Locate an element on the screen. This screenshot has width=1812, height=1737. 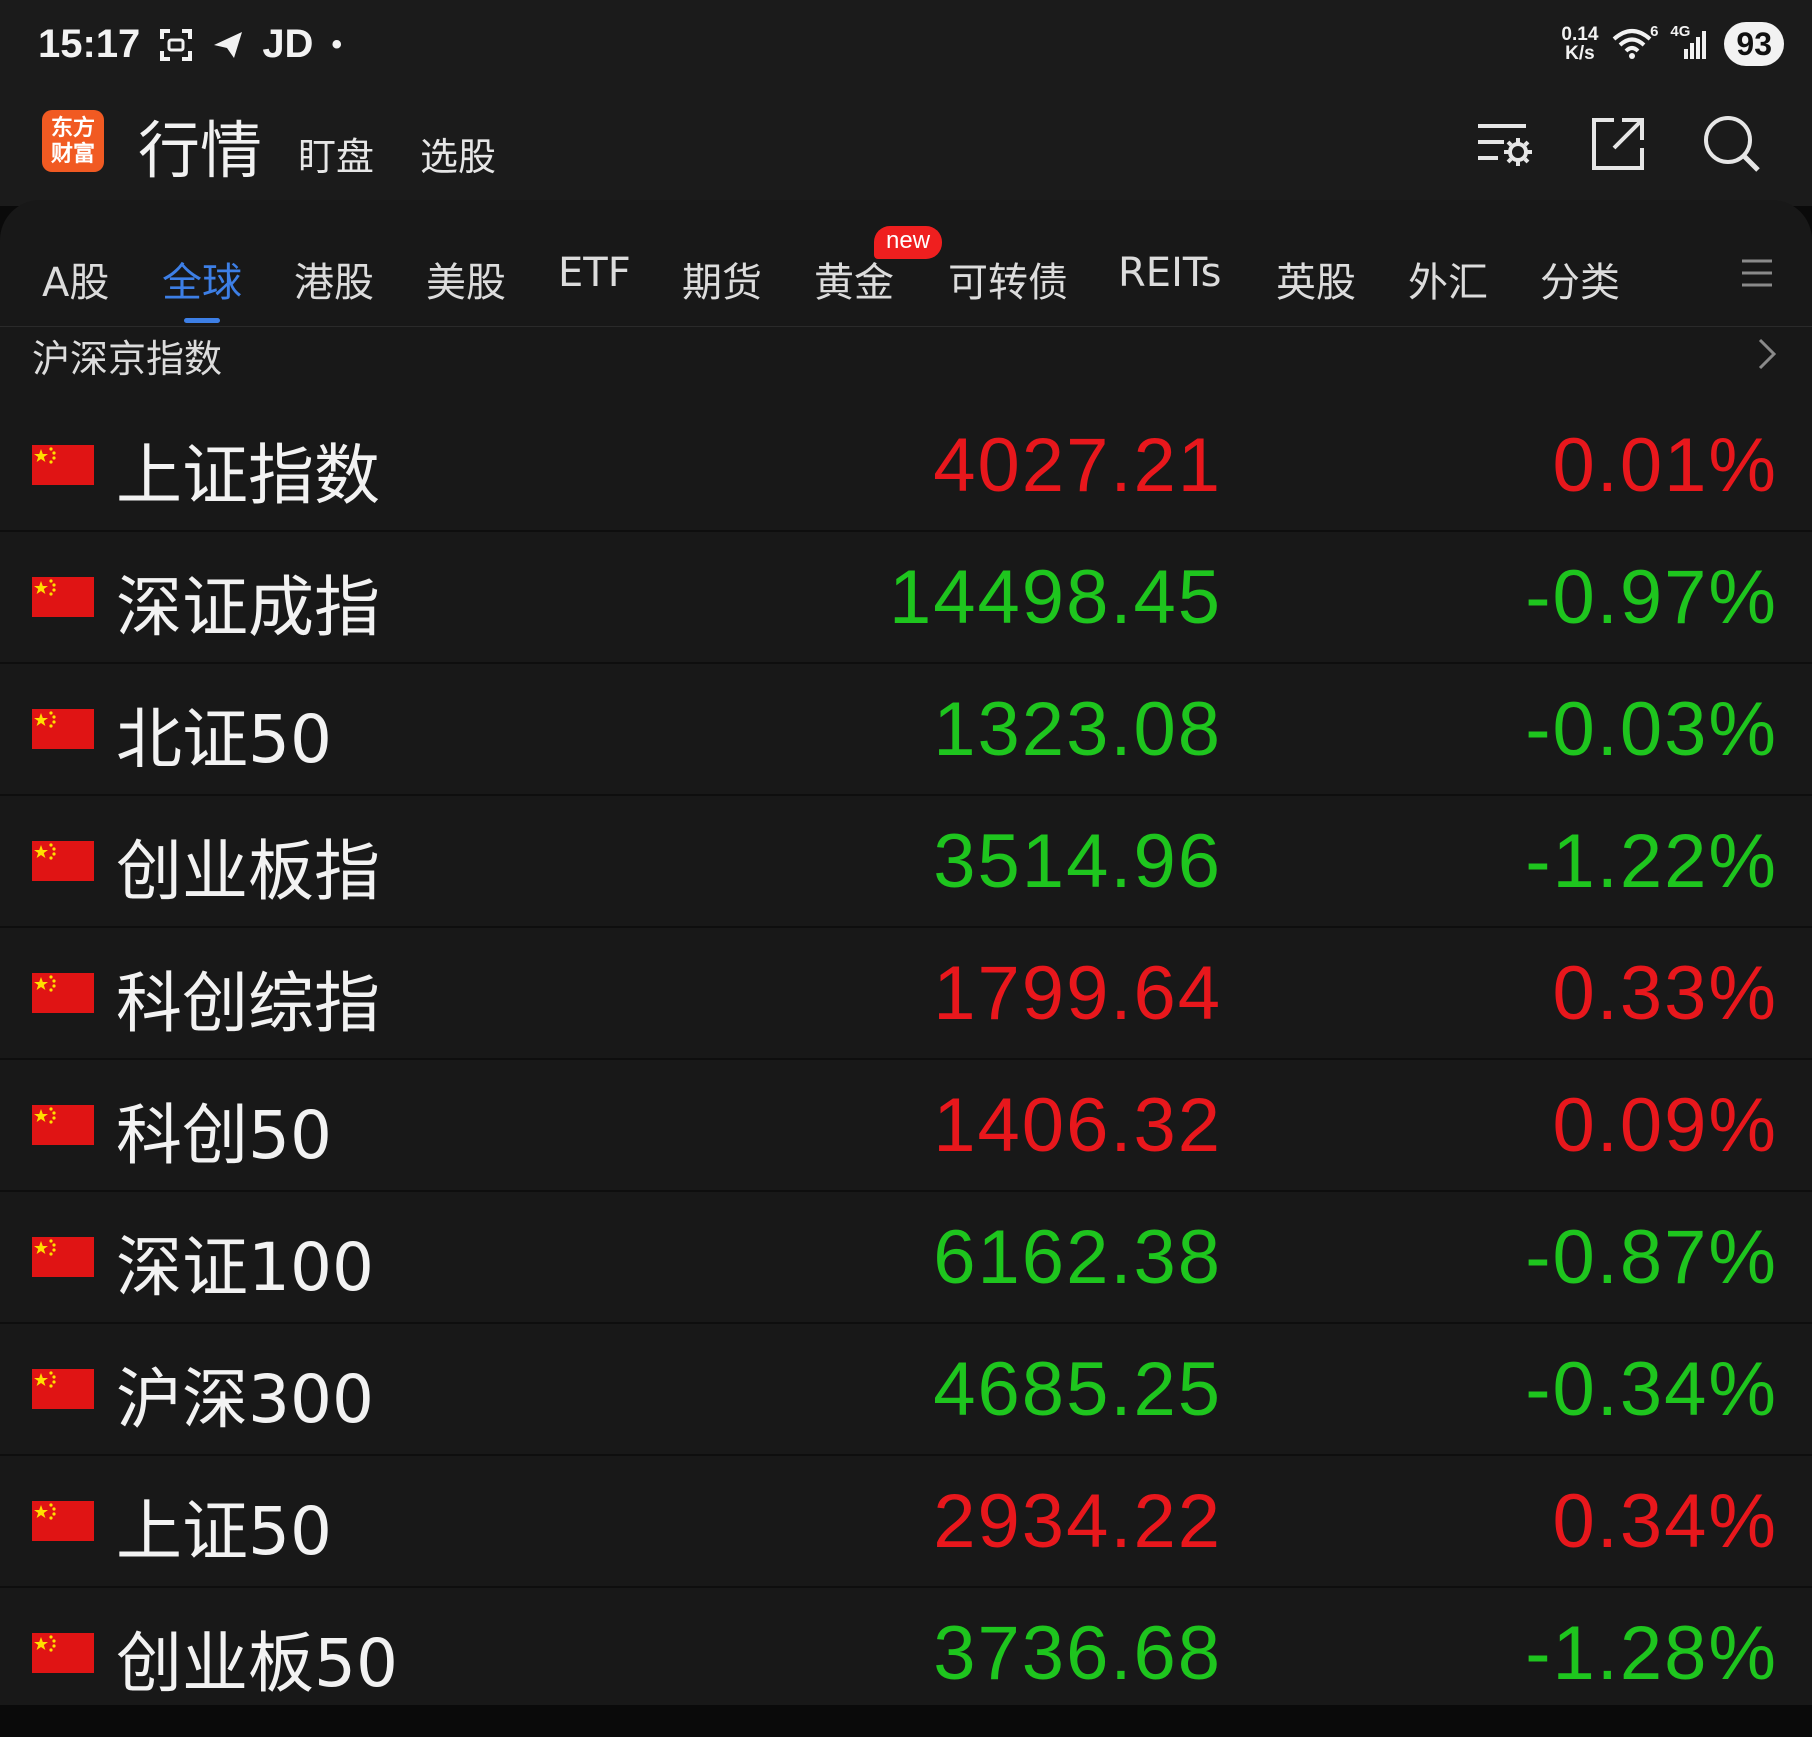
logo-line1: 东方 is located at coordinates (72, 128).